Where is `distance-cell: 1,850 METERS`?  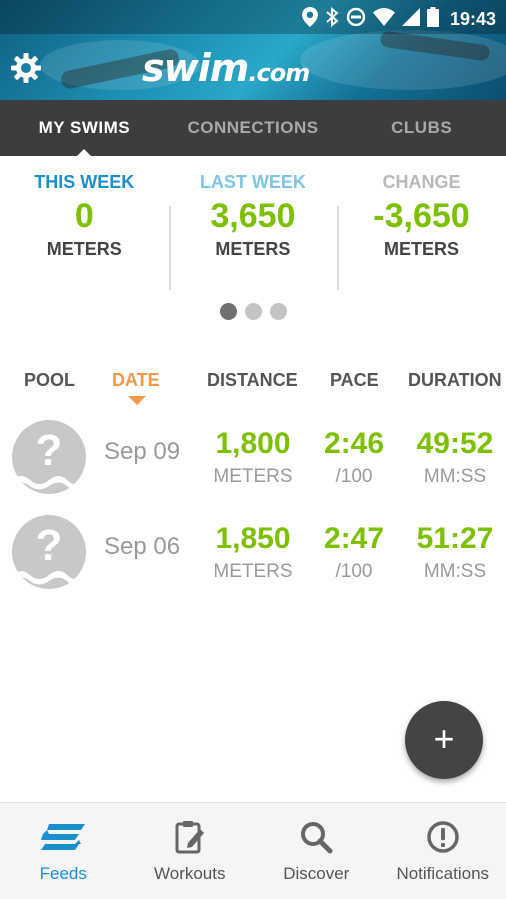
distance-cell: 1,850 METERS is located at coordinates (253, 554).